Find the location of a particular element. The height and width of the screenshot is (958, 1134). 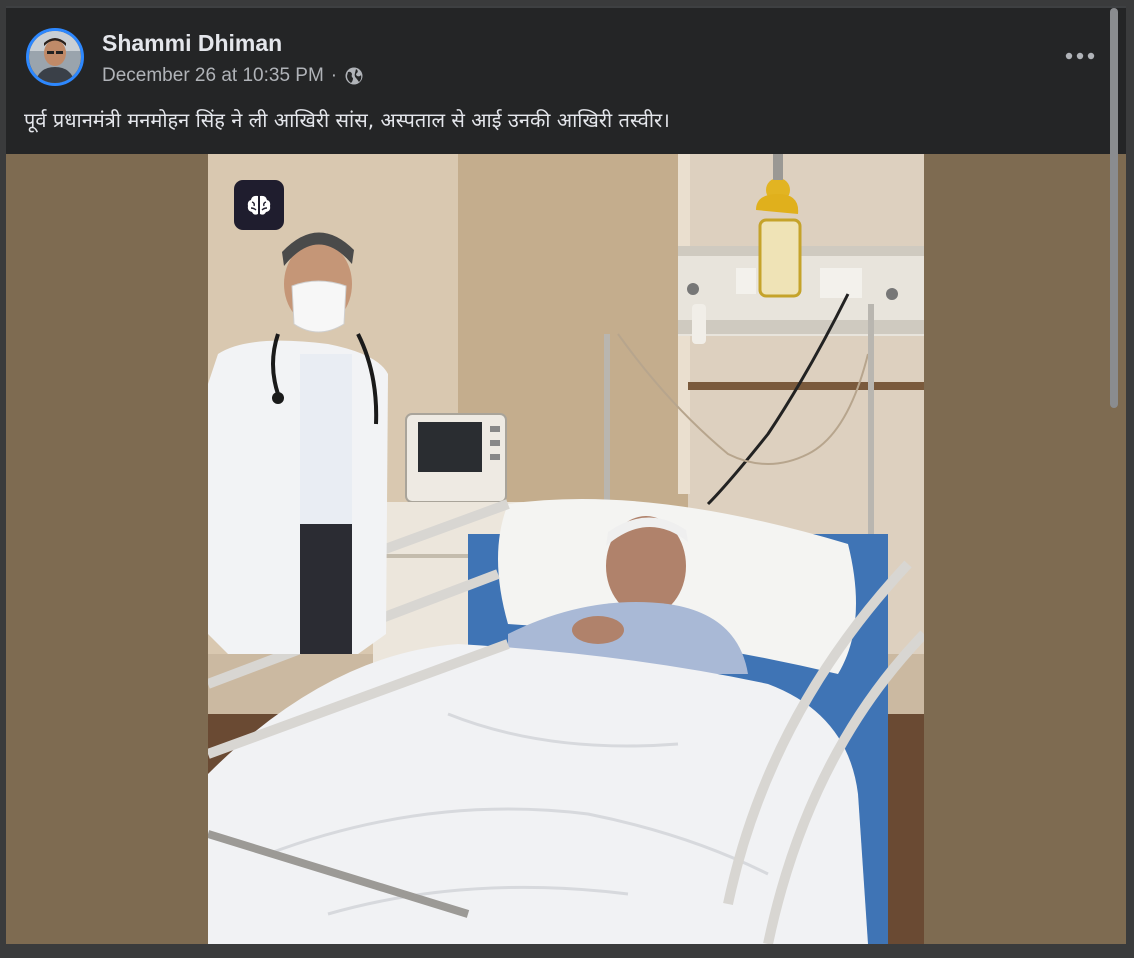

more-options-icon is located at coordinates (1080, 56).